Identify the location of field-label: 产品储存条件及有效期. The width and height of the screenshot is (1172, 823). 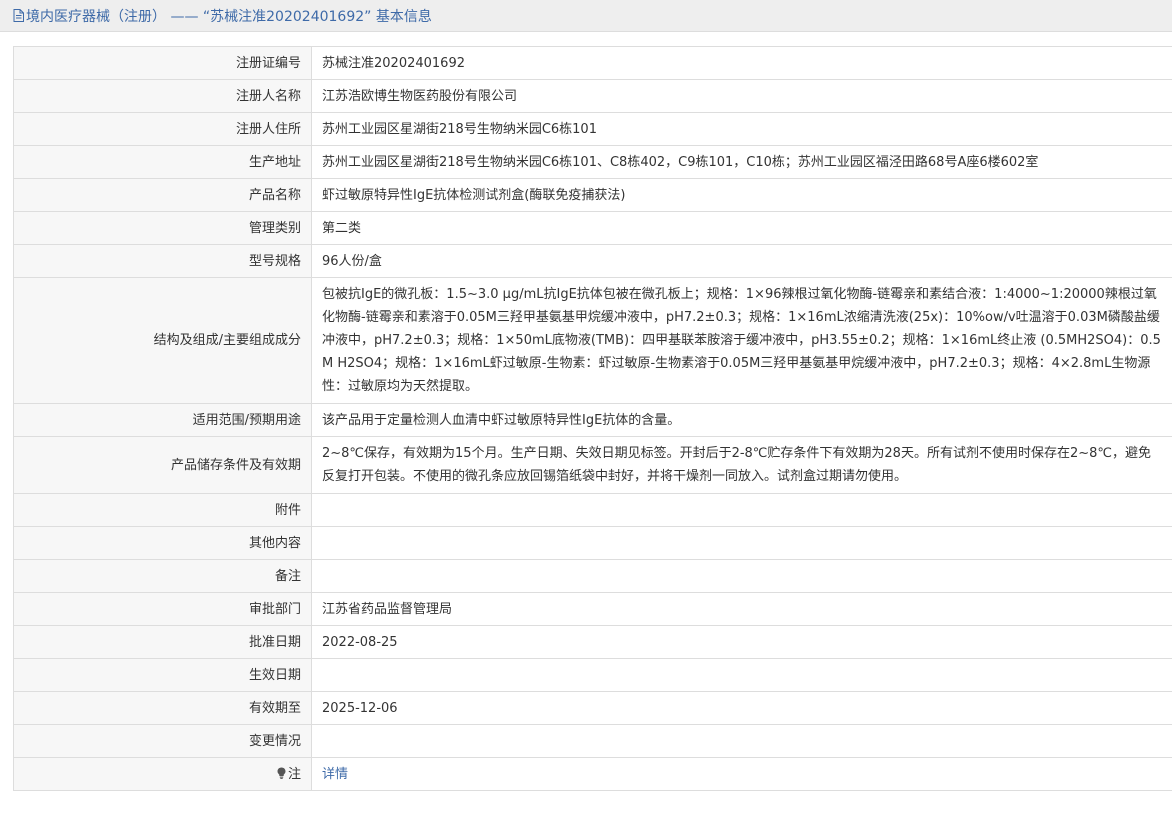
(162, 465).